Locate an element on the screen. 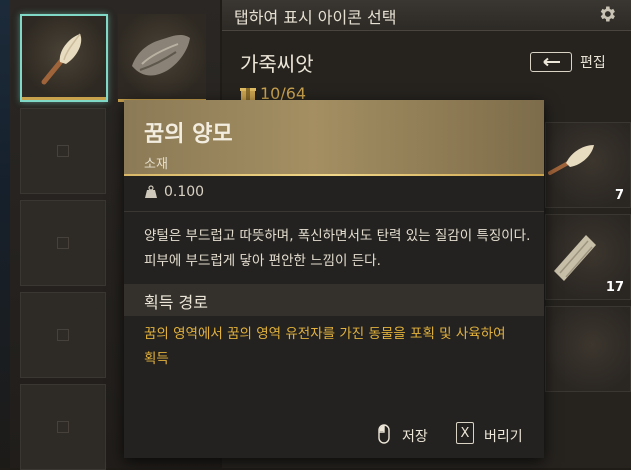  weight-icon is located at coordinates (151, 191).